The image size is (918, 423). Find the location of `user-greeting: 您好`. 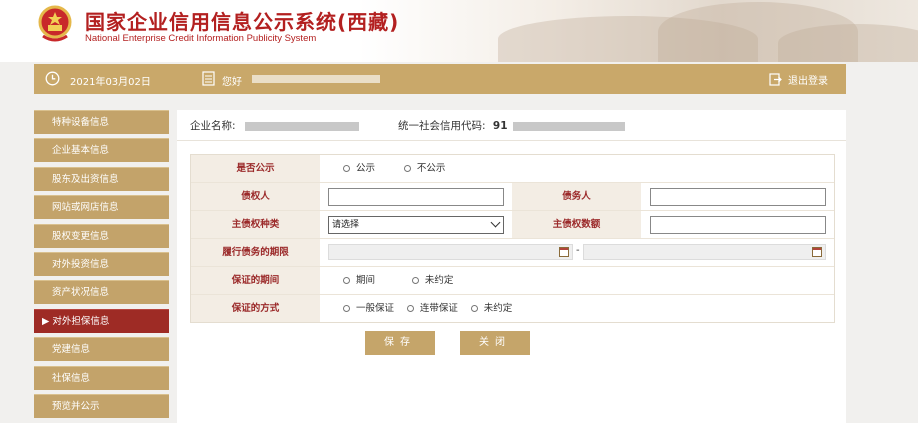

user-greeting: 您好 is located at coordinates (232, 82).